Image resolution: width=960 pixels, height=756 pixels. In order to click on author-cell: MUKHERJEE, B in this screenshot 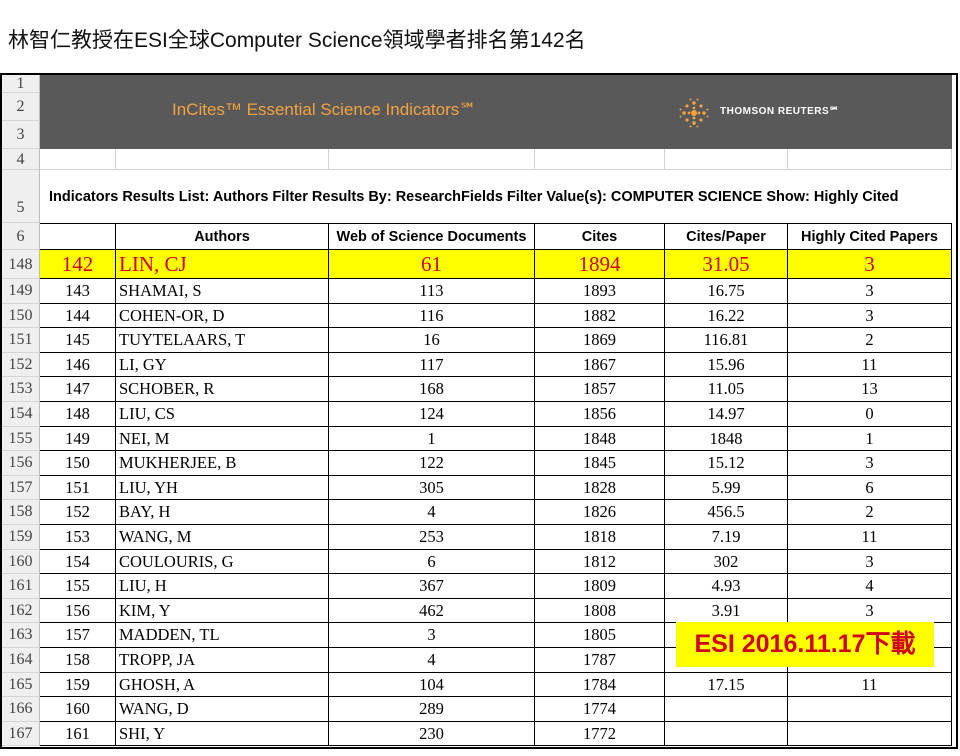, I will do `click(222, 463)`.